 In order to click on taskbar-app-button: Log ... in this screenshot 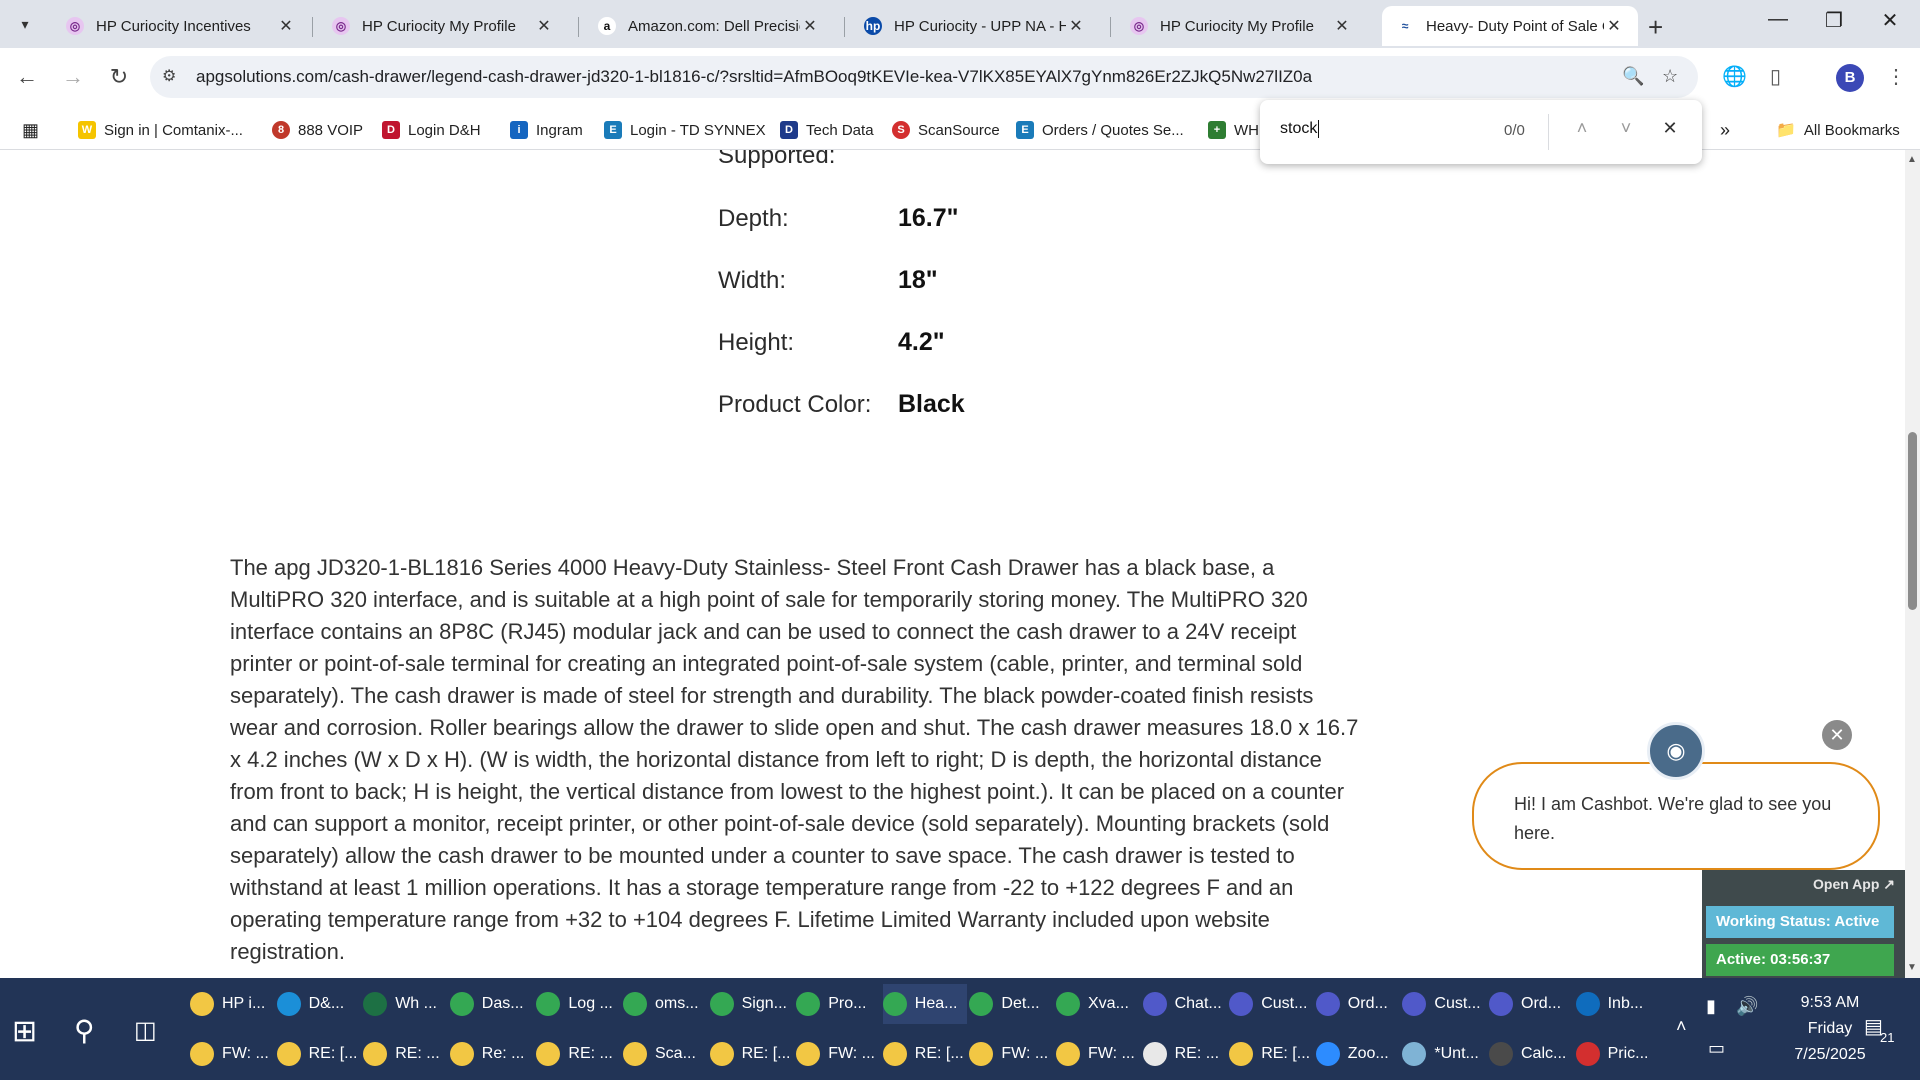, I will do `click(578, 1004)`.